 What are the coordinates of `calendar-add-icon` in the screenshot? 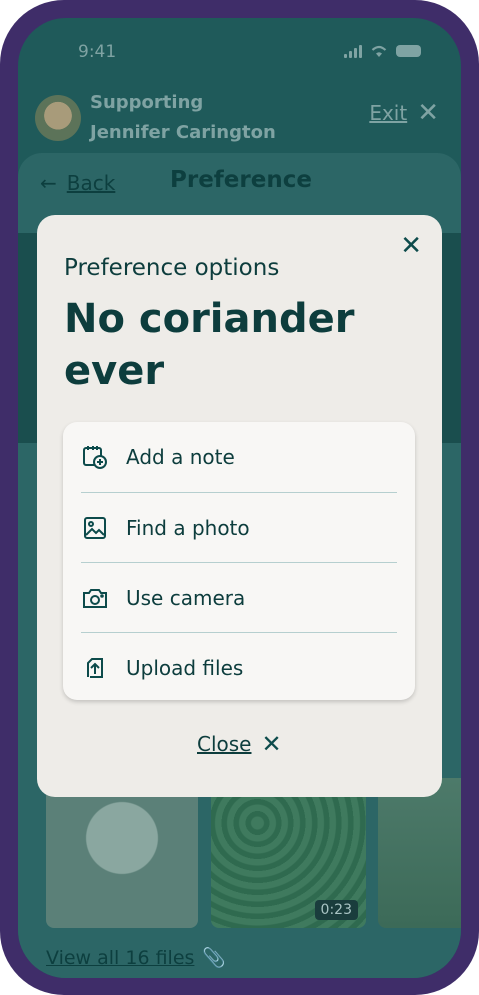 It's located at (95, 457).